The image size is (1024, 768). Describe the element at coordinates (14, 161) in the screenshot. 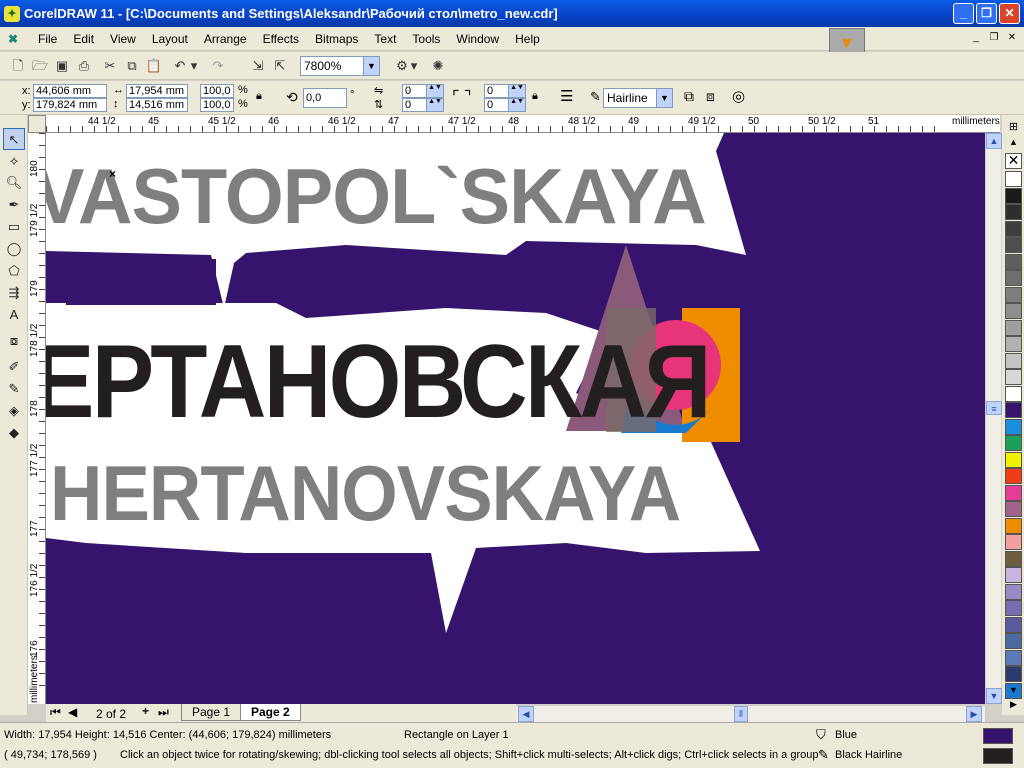

I see `shape-tool-icon: ⟡` at that location.